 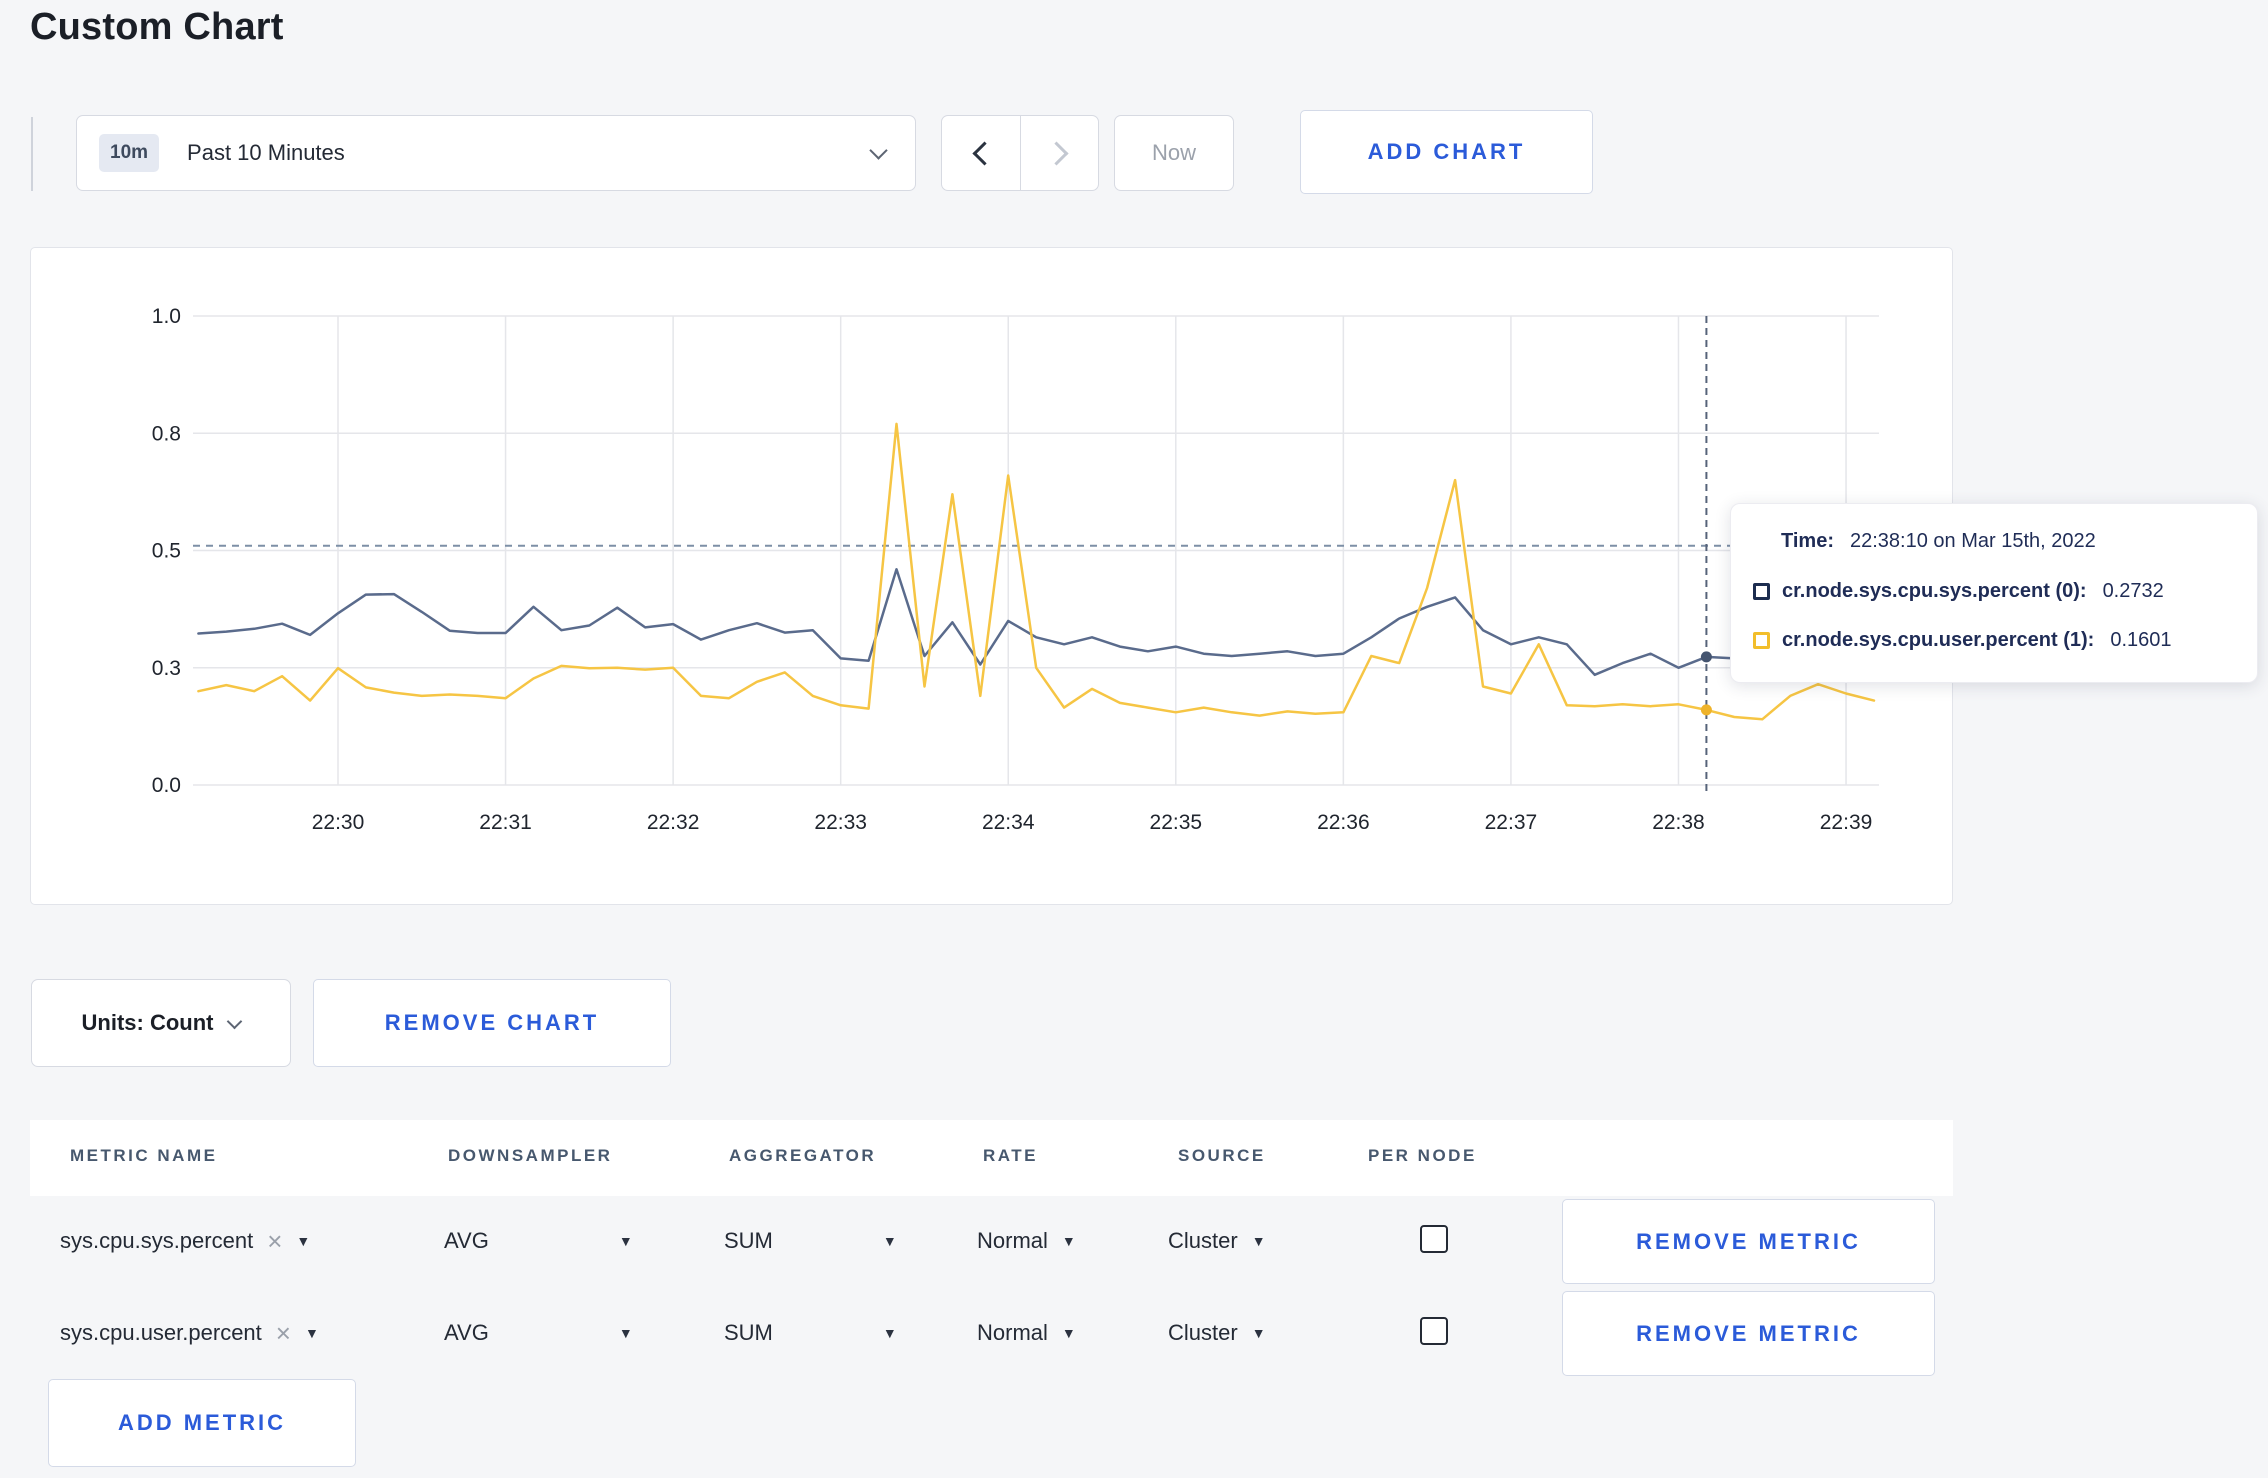 What do you see at coordinates (1934, 591) in the screenshot?
I see `tooltip-series-sys-name: cr.node.sys.cpu.sys.percent (0):` at bounding box center [1934, 591].